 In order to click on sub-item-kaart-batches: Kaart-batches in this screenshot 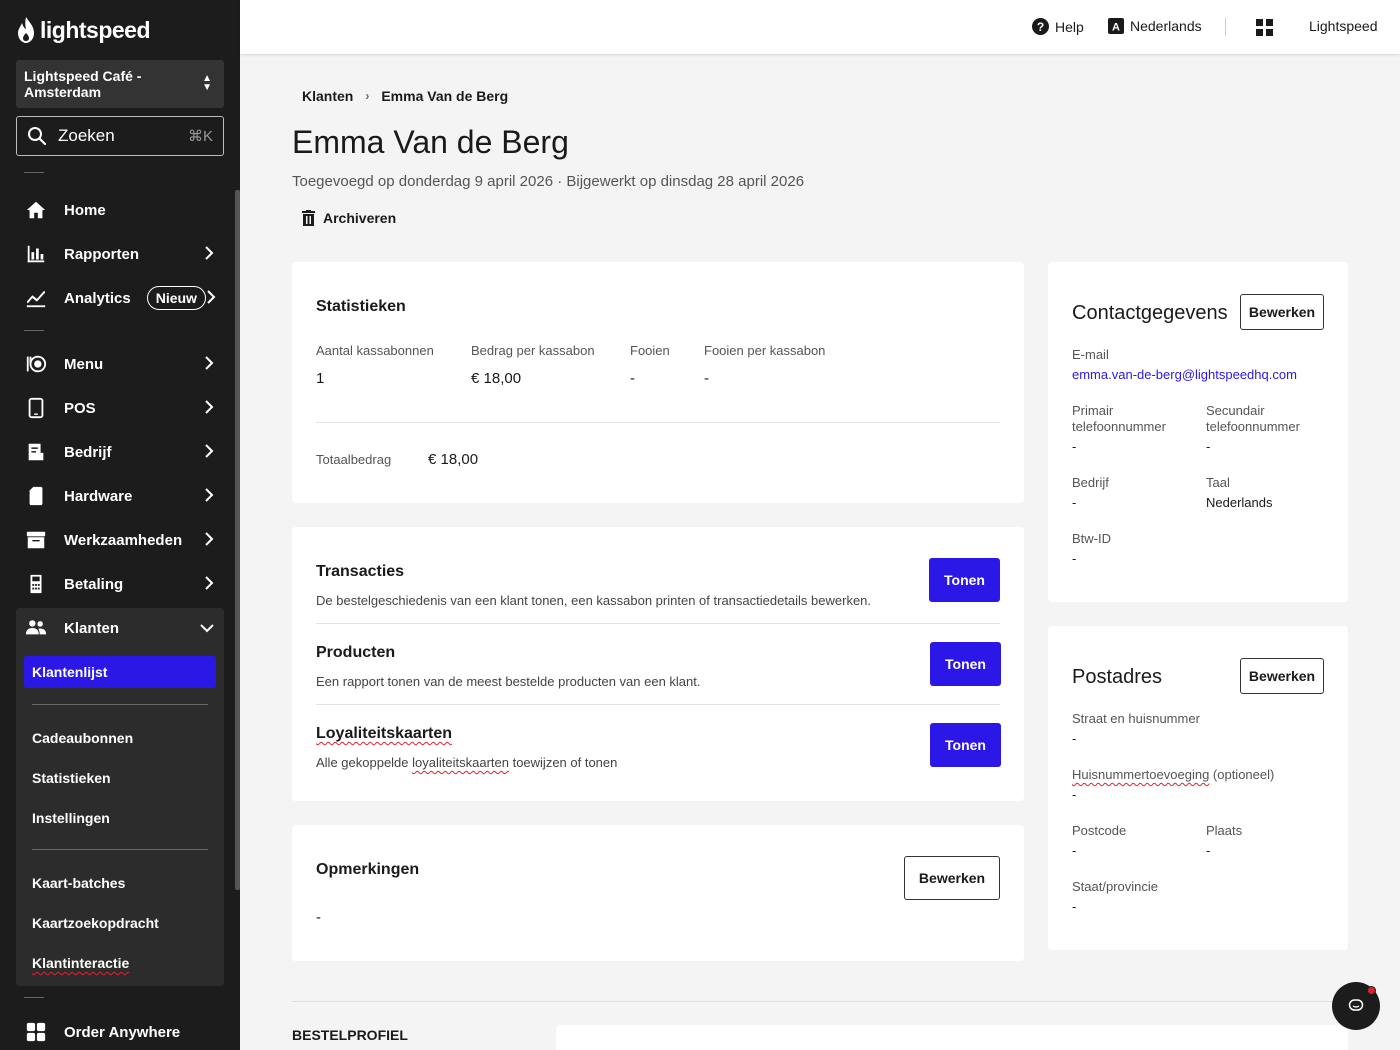, I will do `click(120, 883)`.